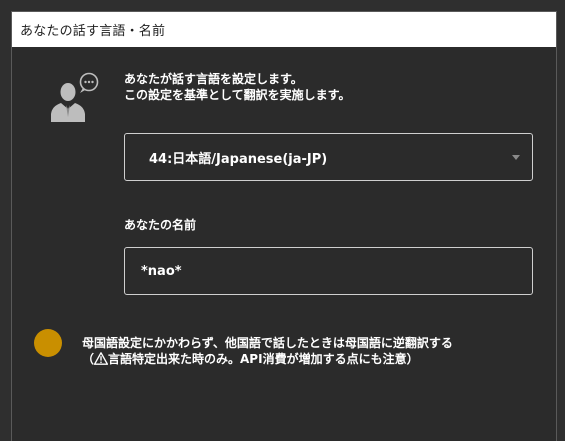  Describe the element at coordinates (328, 271) in the screenshot. I see `name-input` at that location.